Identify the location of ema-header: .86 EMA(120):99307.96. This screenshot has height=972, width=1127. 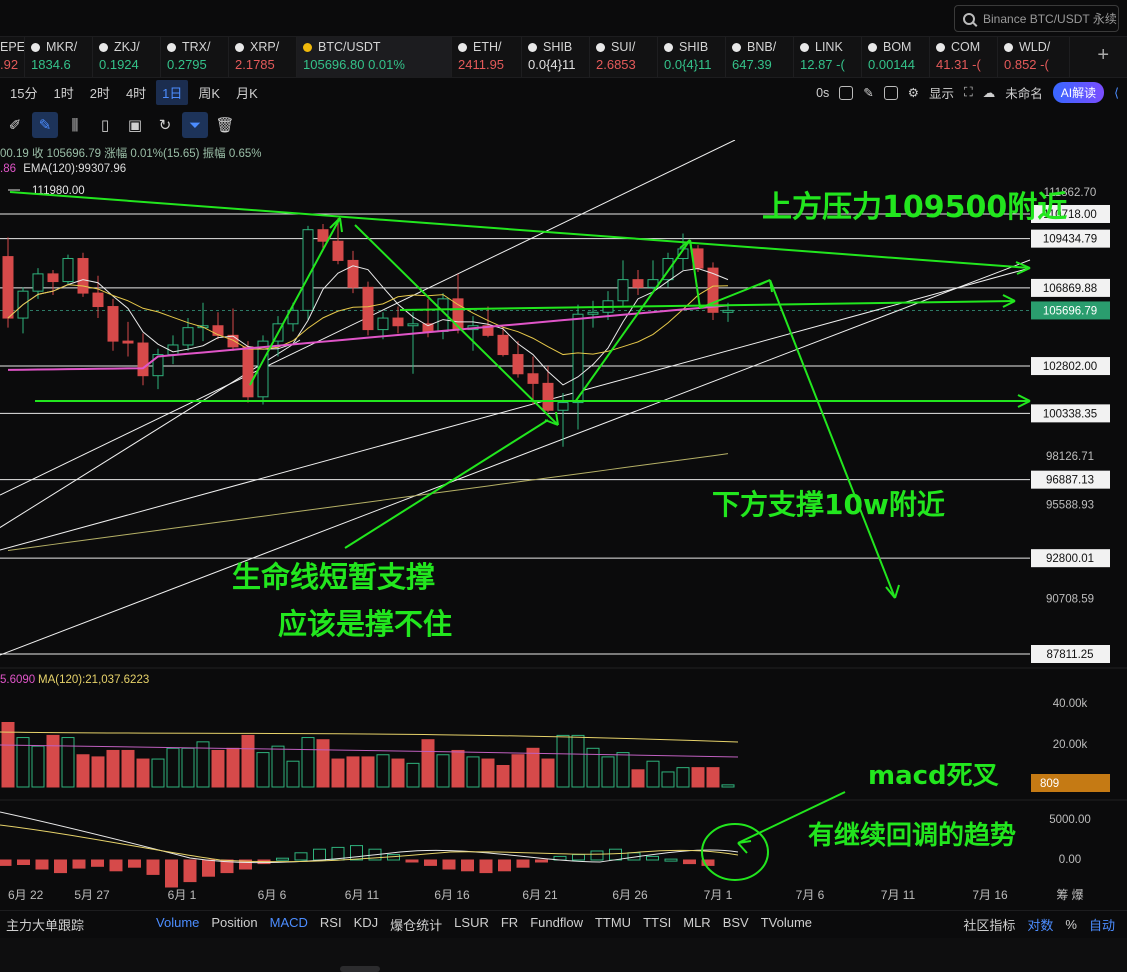
(63, 169).